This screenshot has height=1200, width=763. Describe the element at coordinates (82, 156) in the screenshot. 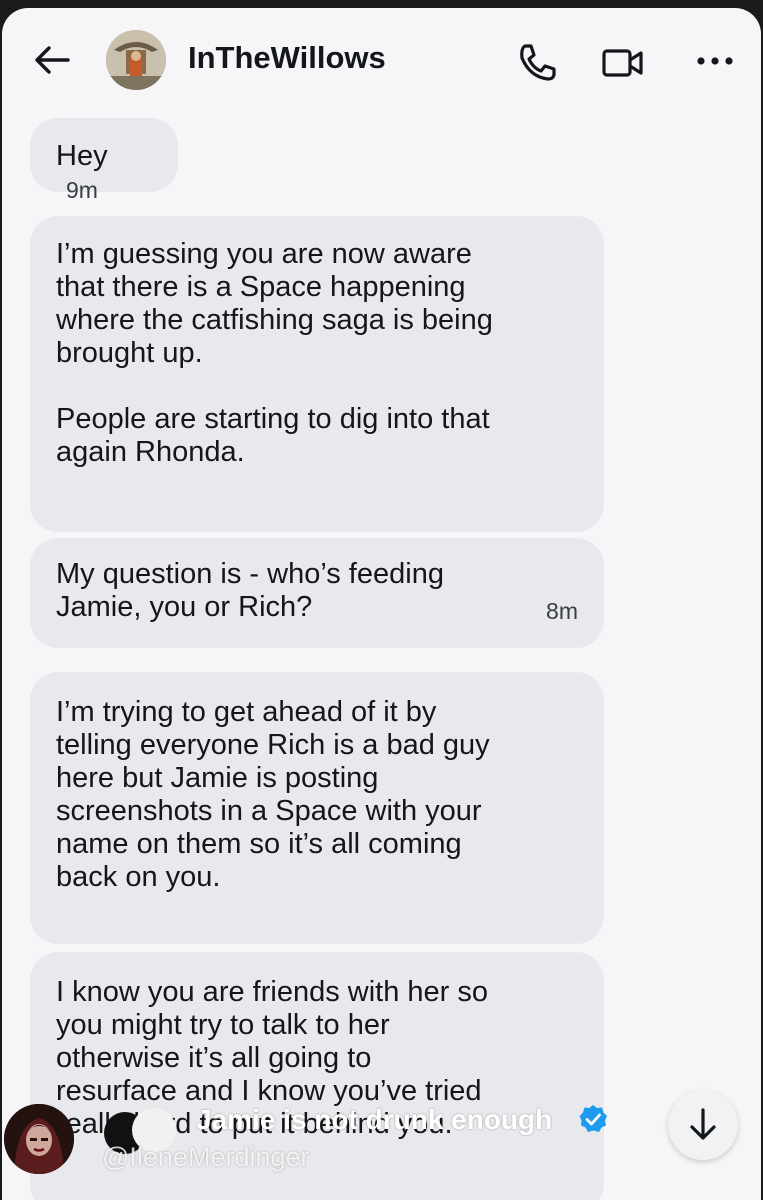

I see `message-text: Hey` at that location.